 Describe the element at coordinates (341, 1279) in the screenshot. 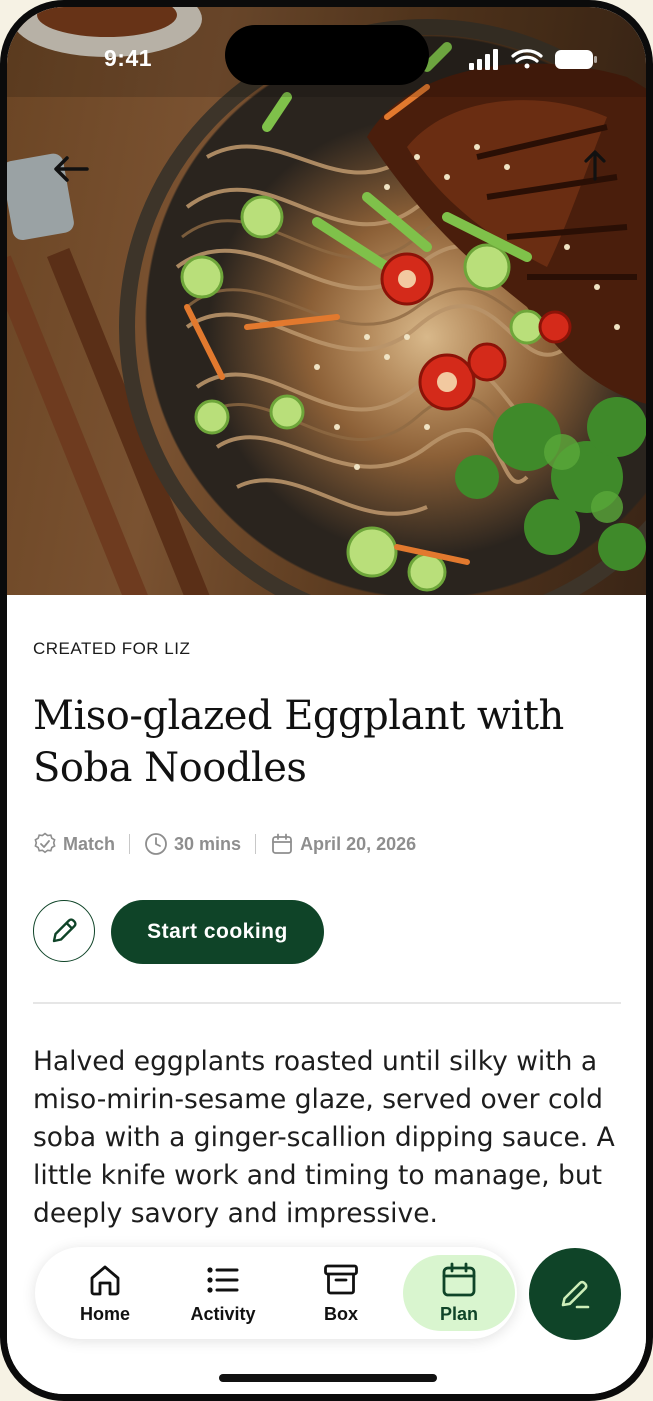

I see `box-icon` at that location.